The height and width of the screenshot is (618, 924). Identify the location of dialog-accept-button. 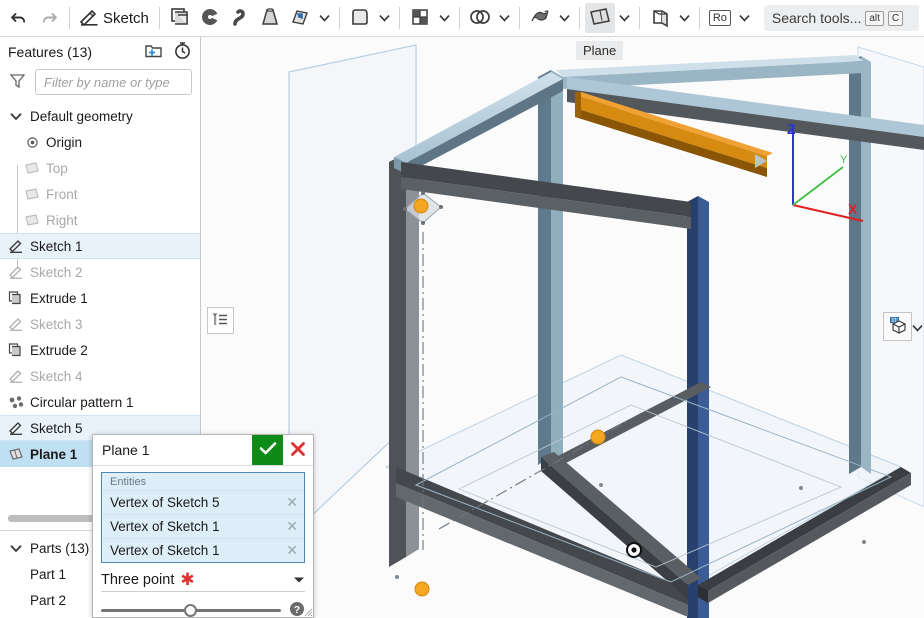
(267, 450).